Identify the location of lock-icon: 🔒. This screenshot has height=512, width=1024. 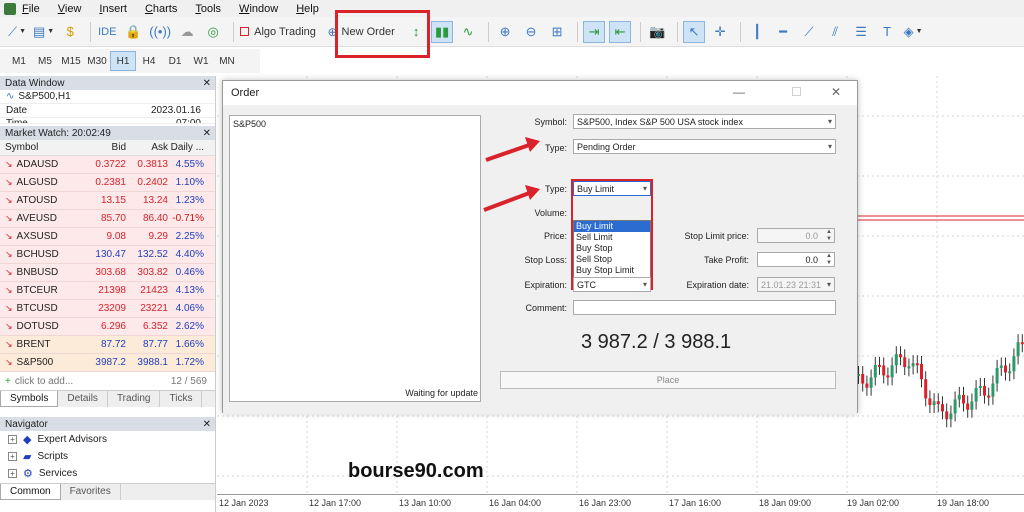
(133, 32).